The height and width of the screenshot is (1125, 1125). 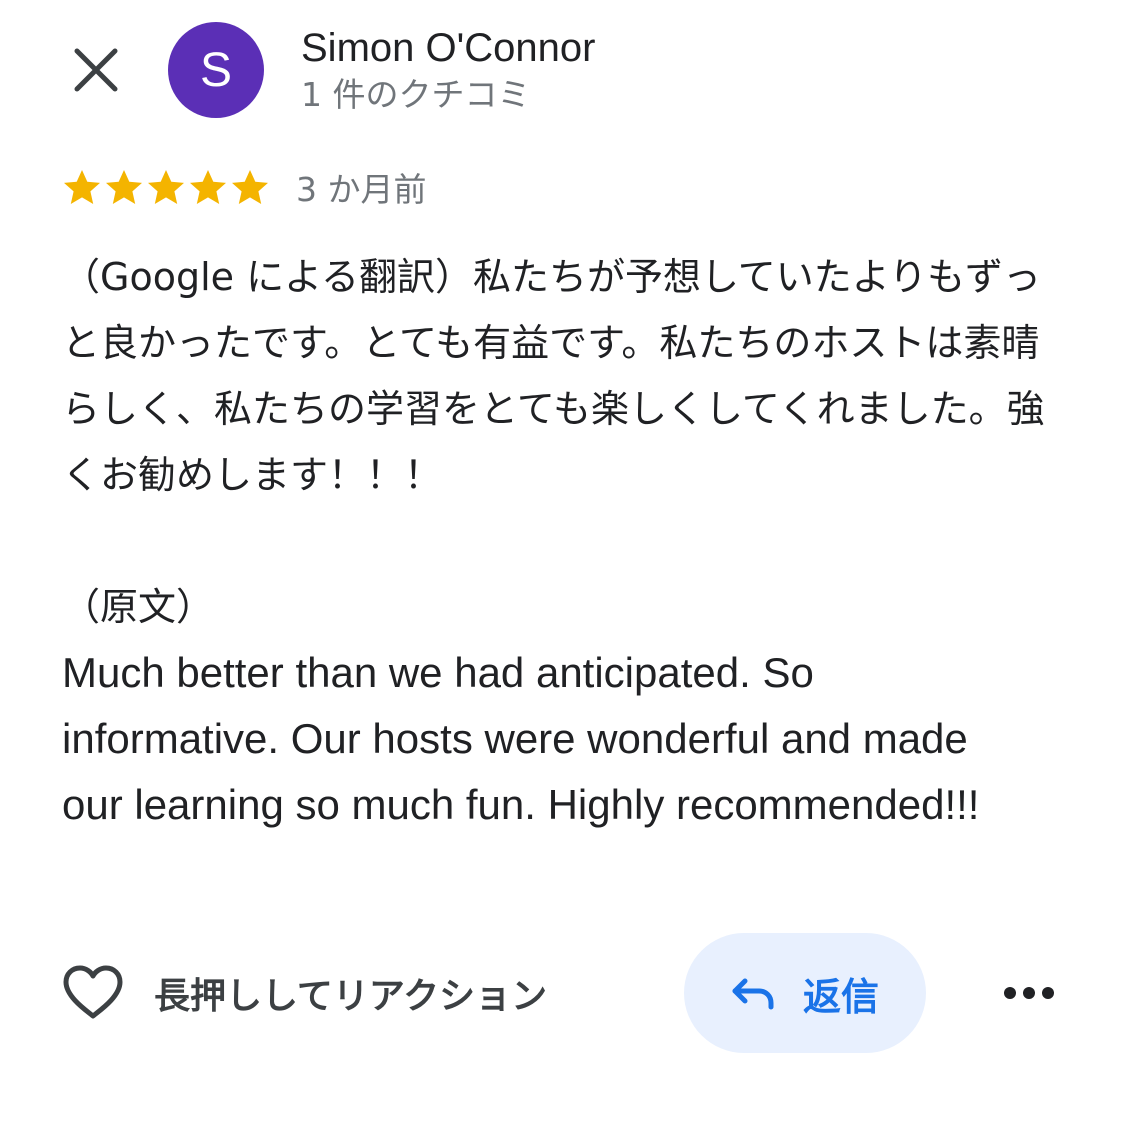 What do you see at coordinates (138, 607) in the screenshot?
I see `original-text-label: （原文）` at bounding box center [138, 607].